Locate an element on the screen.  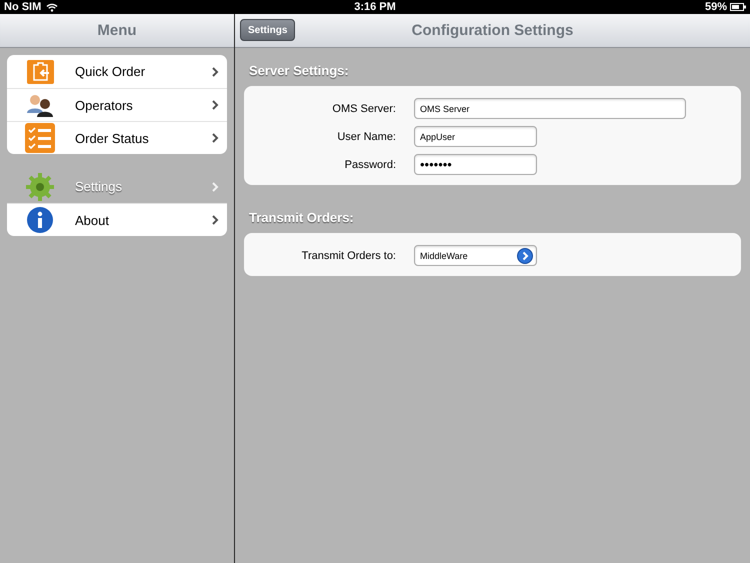
field-label: OMS Server: is located at coordinates (363, 108).